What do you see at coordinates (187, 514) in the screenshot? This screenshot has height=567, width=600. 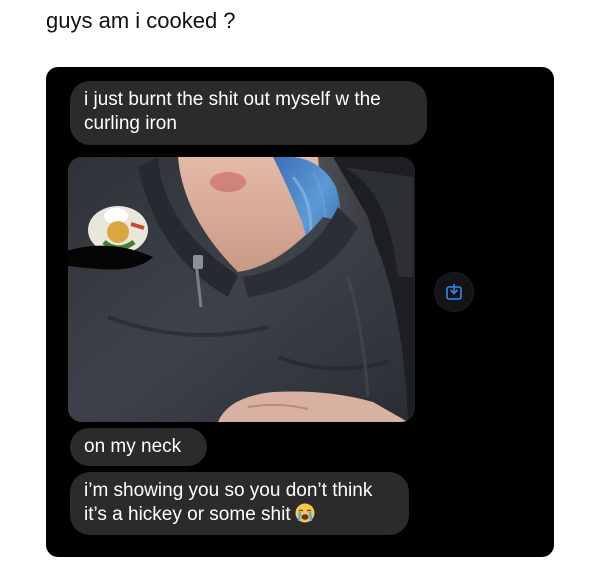 I see `message-text-fragment: it’s a hickey or some shit` at bounding box center [187, 514].